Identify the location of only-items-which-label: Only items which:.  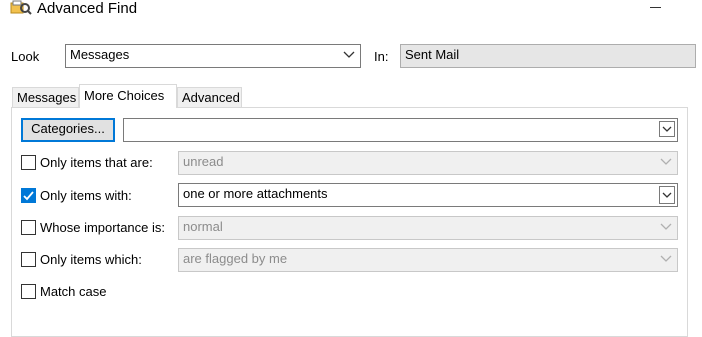
(91, 259).